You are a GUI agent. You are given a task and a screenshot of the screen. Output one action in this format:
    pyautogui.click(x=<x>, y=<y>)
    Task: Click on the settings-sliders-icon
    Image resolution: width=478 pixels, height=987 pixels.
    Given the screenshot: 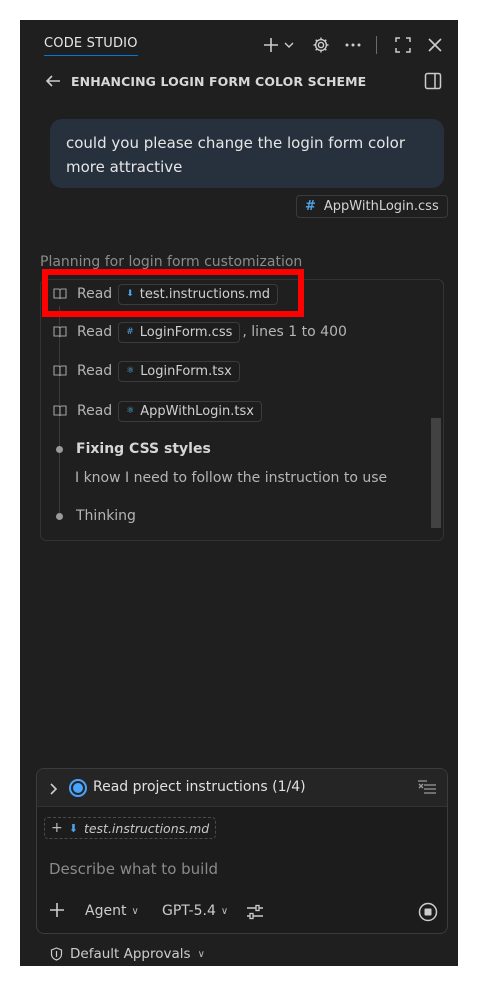 What is the action you would take?
    pyautogui.click(x=255, y=912)
    